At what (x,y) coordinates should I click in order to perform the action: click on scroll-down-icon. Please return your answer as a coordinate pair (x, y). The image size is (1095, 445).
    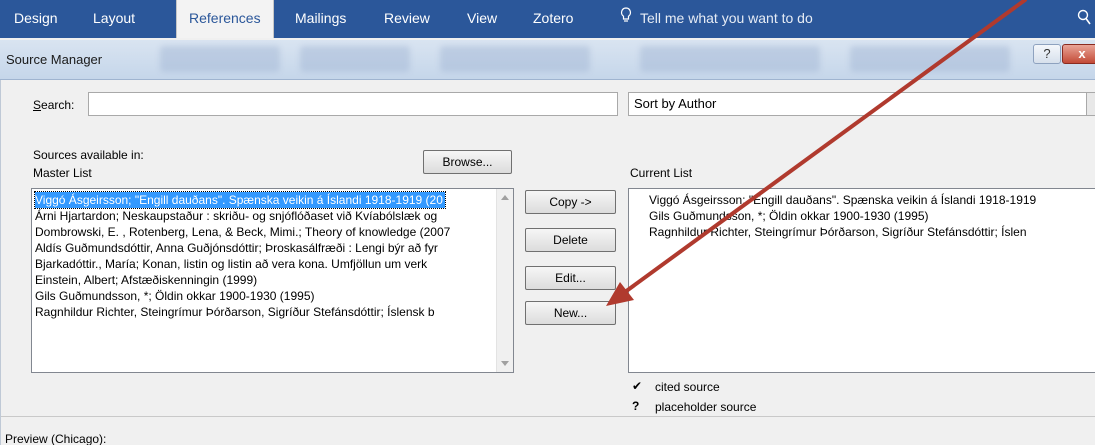
    Looking at the image, I should click on (505, 363).